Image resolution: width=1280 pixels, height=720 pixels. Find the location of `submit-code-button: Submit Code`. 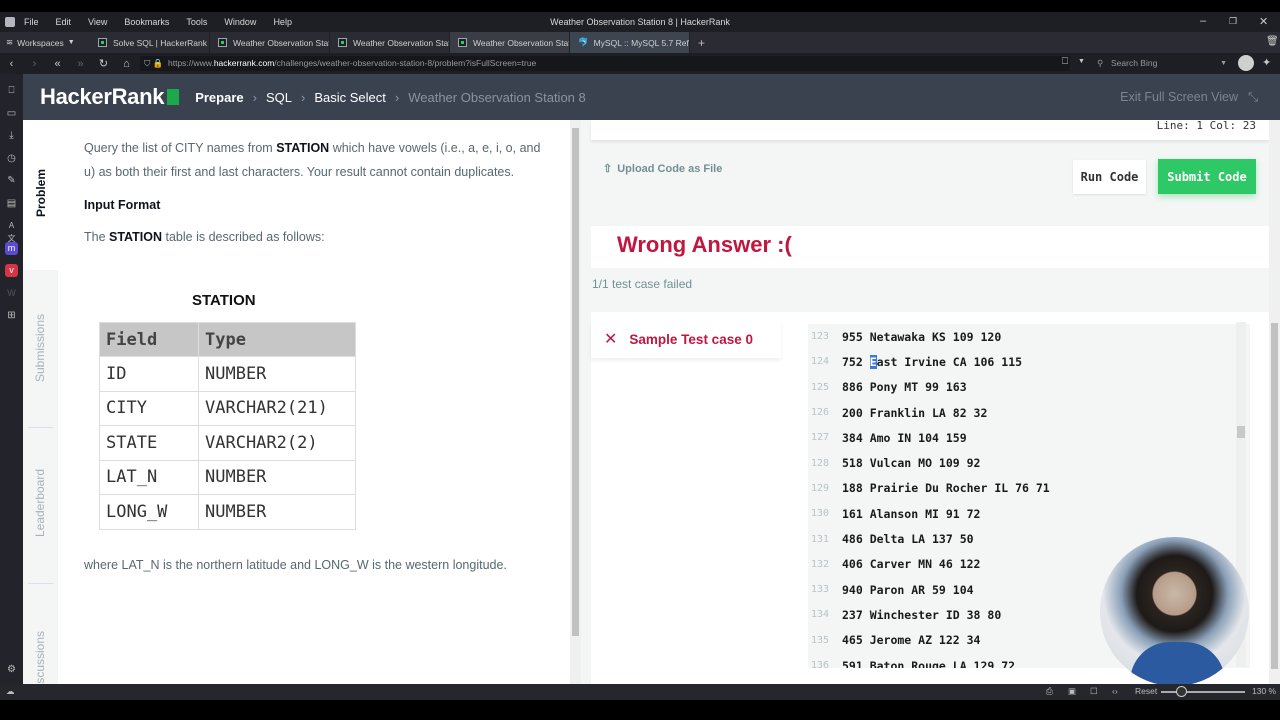

submit-code-button: Submit Code is located at coordinates (1207, 176).